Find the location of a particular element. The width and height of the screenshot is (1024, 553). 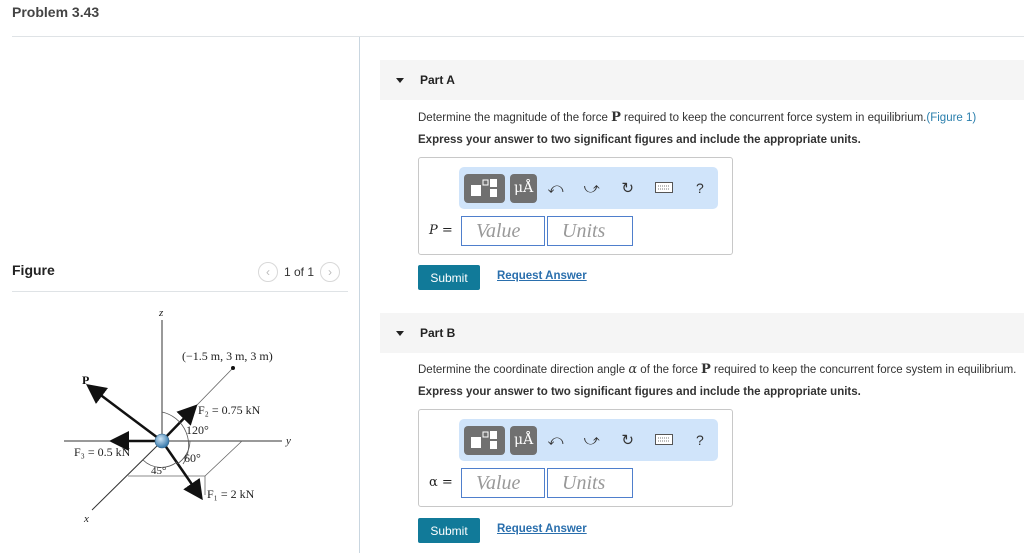

chevron-left-icon: ‹ is located at coordinates (268, 272).